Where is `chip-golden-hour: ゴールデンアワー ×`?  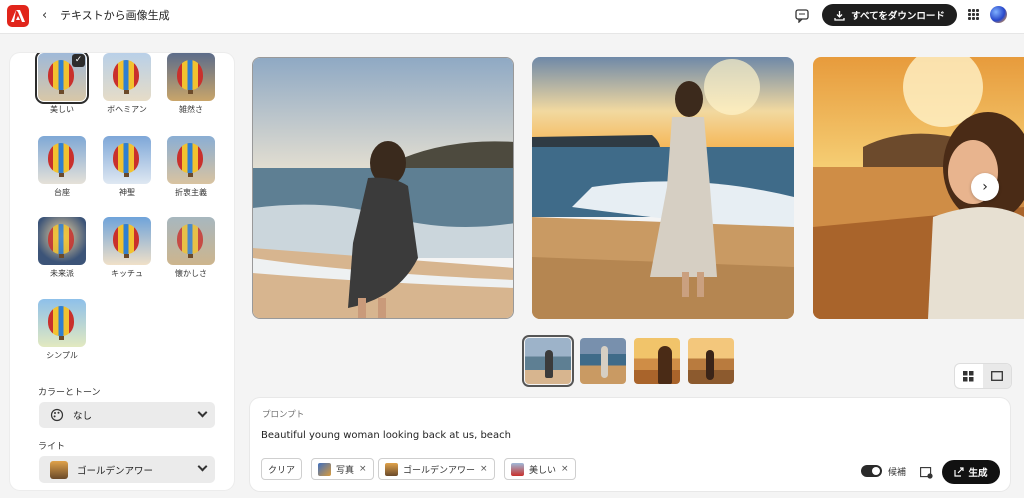
chip-golden-hour: ゴールデンアワー × is located at coordinates (436, 469).